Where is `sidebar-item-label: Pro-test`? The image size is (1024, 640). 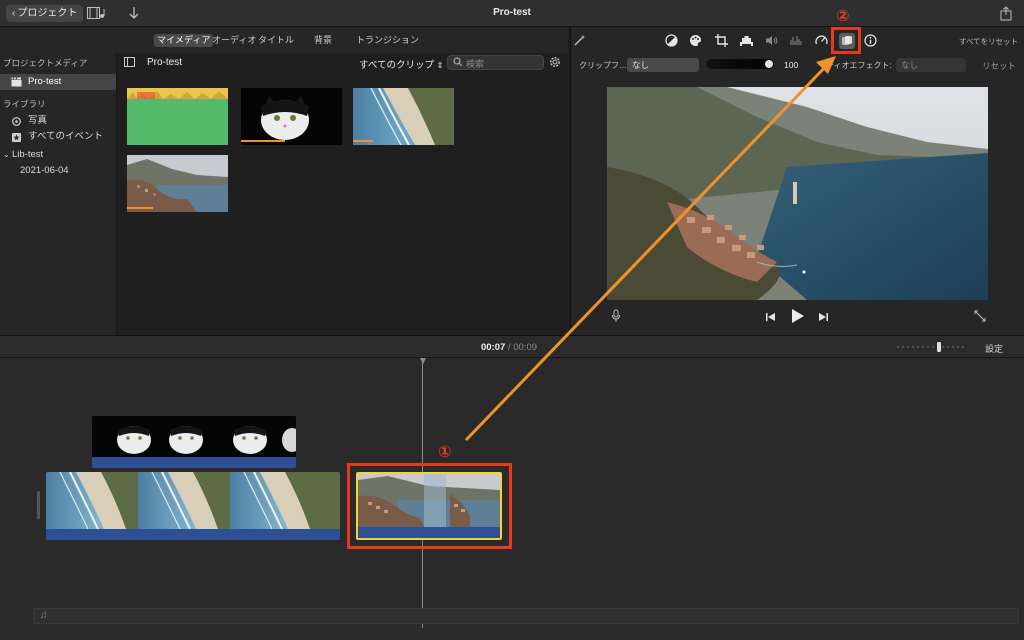 sidebar-item-label: Pro-test is located at coordinates (45, 81).